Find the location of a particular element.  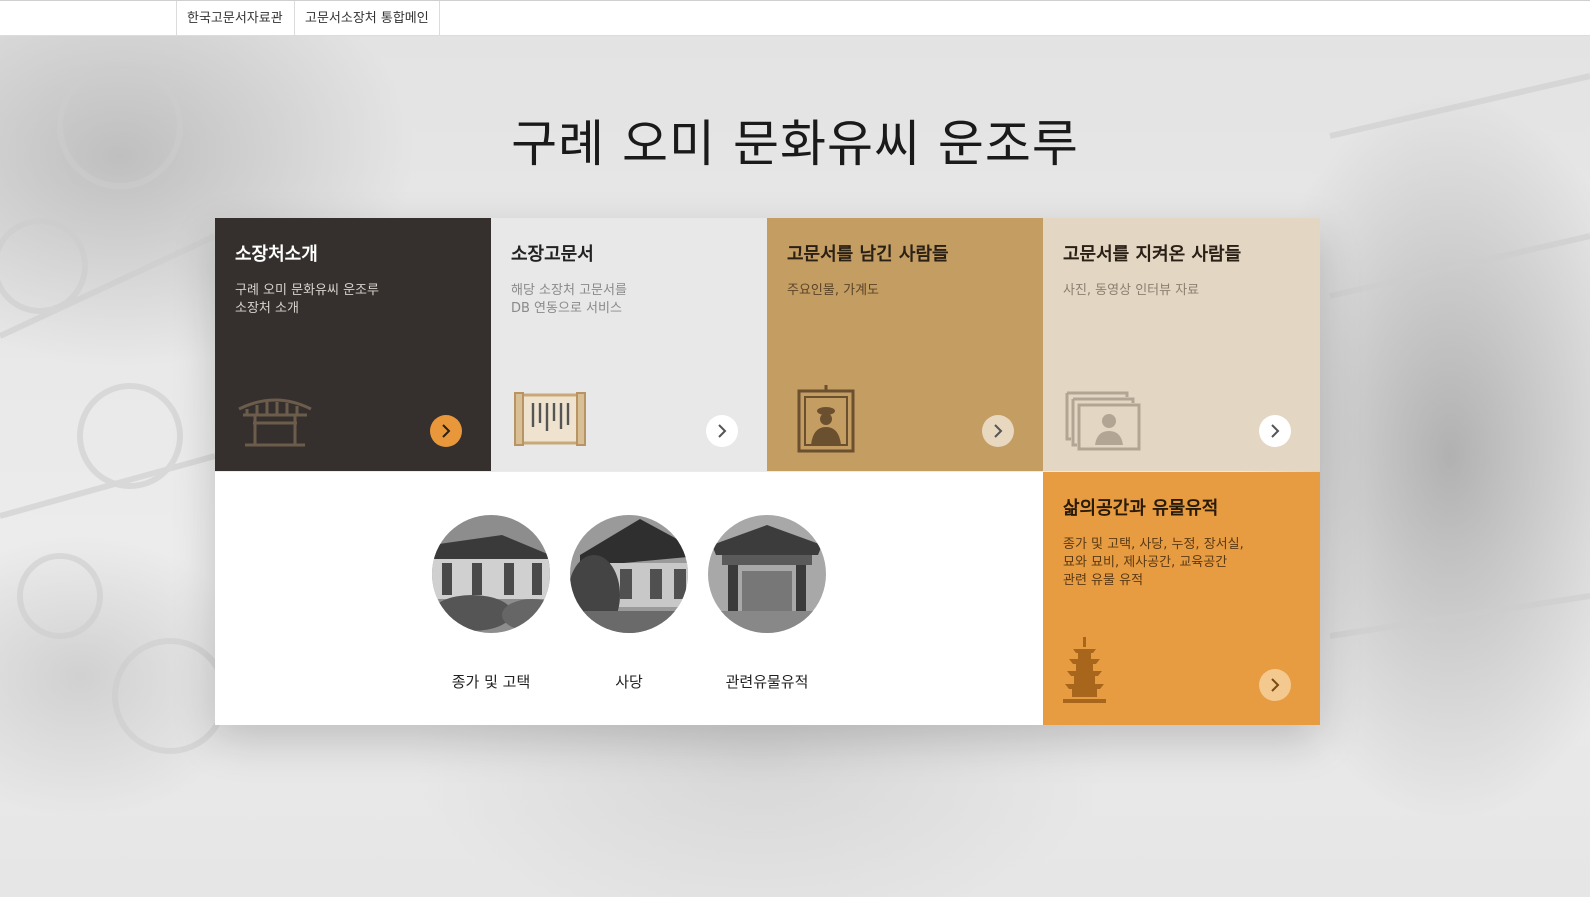

gallery-item-head-house: 종가 및 고택 is located at coordinates (491, 603).